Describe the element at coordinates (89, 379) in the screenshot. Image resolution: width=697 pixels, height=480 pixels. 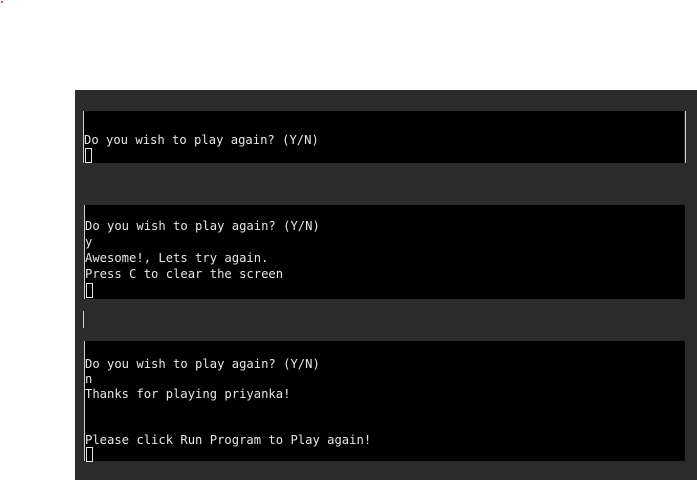
I see `terminal-line: n` at that location.